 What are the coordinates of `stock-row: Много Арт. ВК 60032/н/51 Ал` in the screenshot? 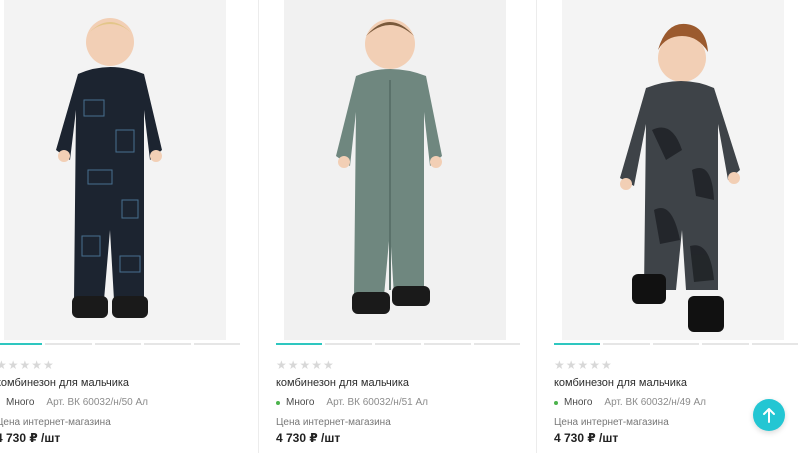 It's located at (352, 402).